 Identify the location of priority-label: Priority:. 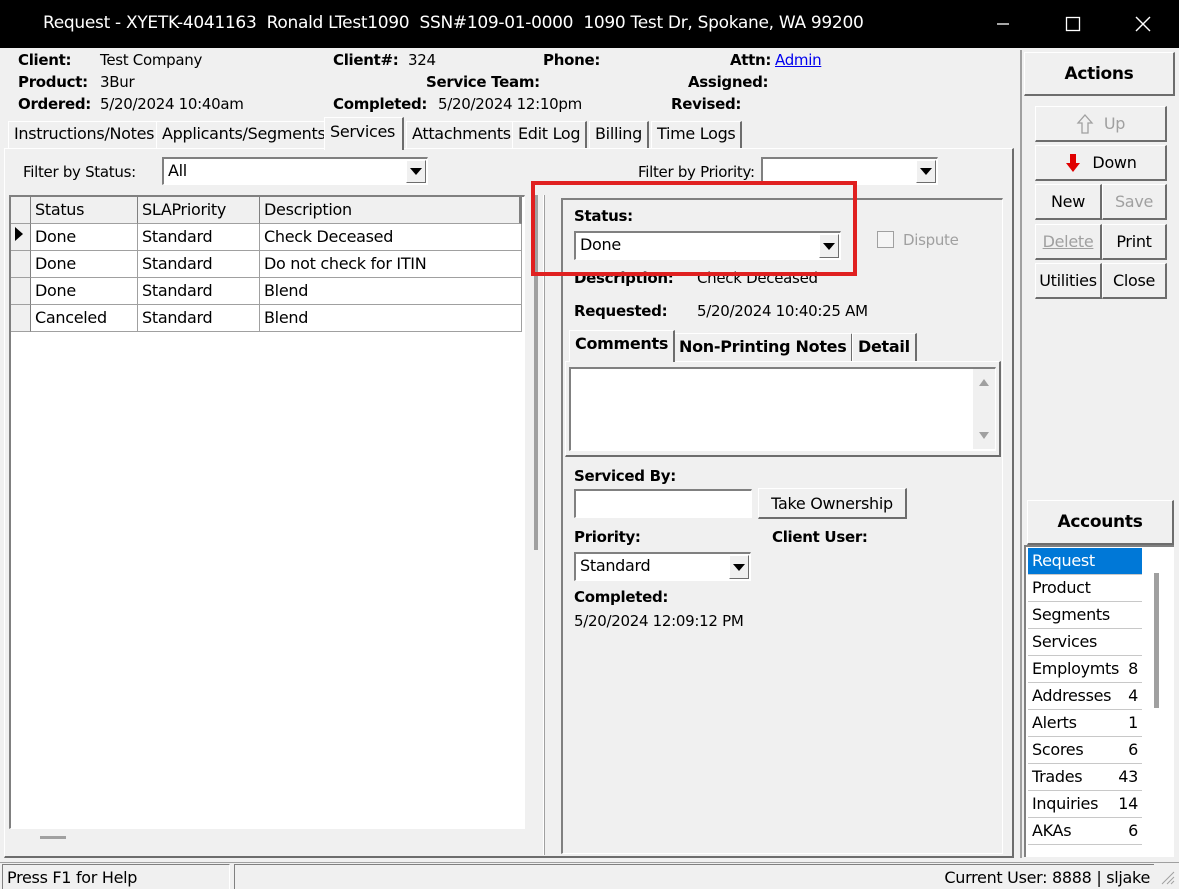
(607, 537).